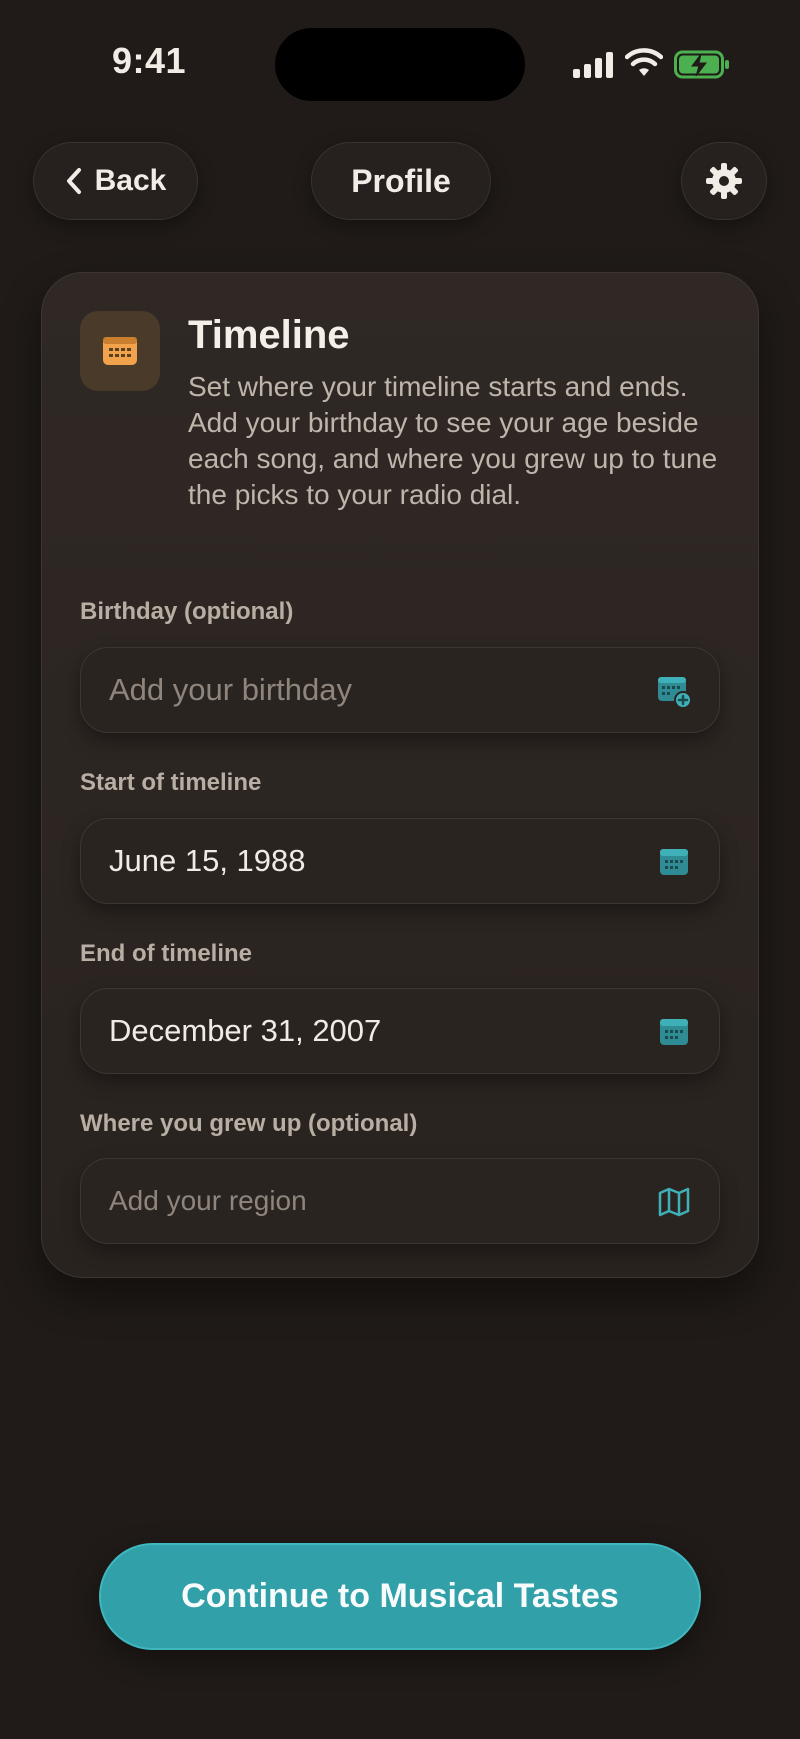 The width and height of the screenshot is (800, 1739). Describe the element at coordinates (230, 689) in the screenshot. I see `birthday-placeholder: Add your birthday` at that location.